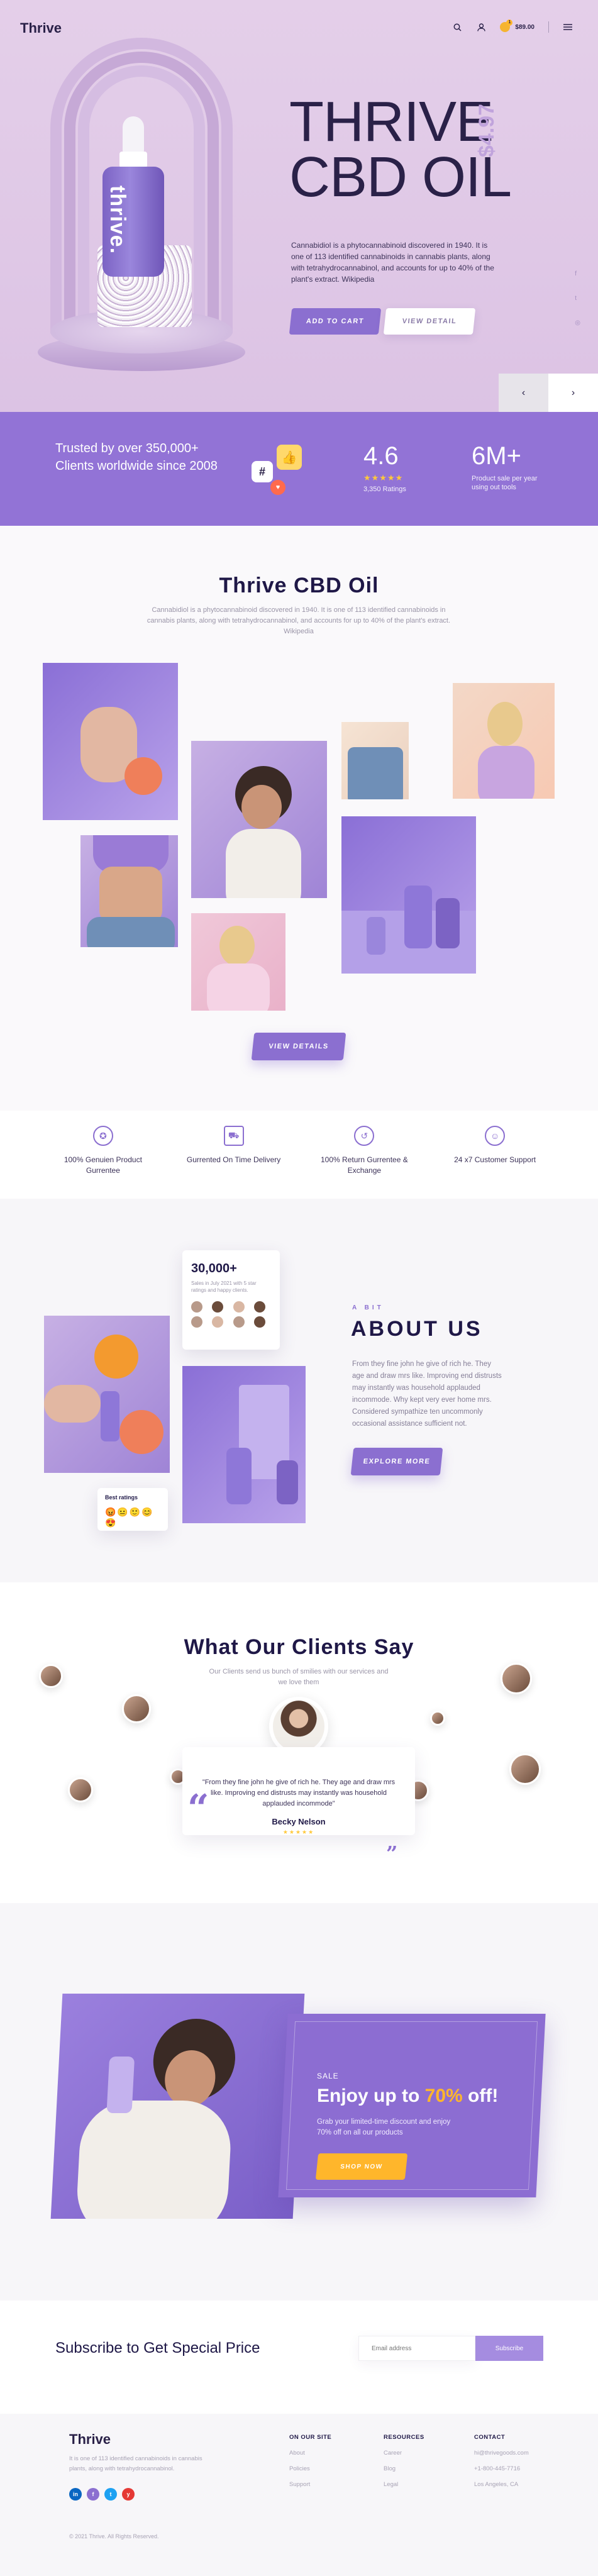 This screenshot has width=598, height=2576. I want to click on hashtag-icon: #, so click(262, 471).